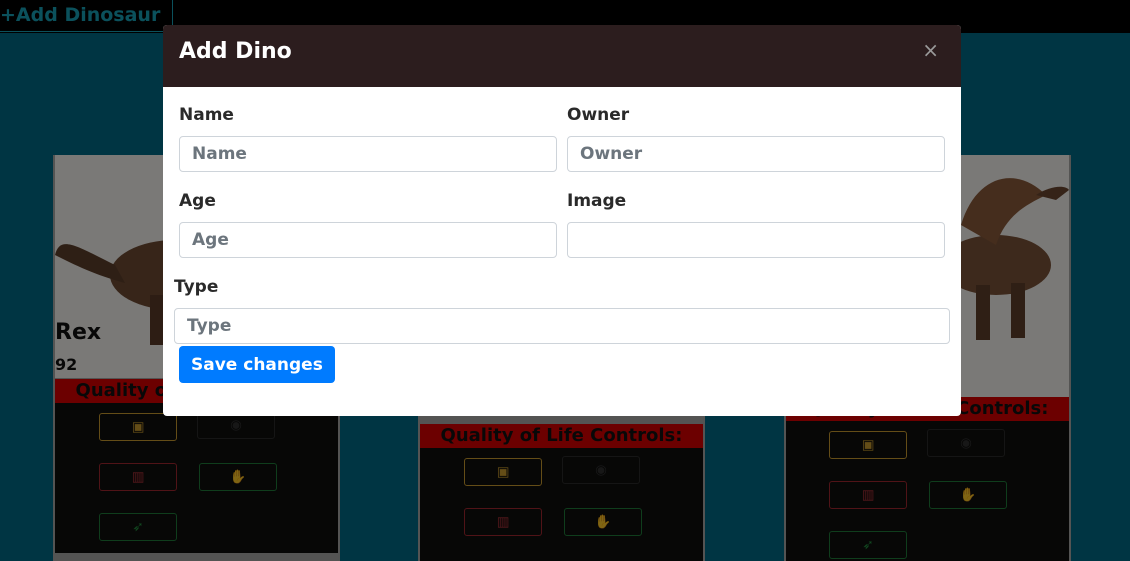 This screenshot has width=1130, height=561. Describe the element at coordinates (196, 287) in the screenshot. I see `type-label: Type` at that location.